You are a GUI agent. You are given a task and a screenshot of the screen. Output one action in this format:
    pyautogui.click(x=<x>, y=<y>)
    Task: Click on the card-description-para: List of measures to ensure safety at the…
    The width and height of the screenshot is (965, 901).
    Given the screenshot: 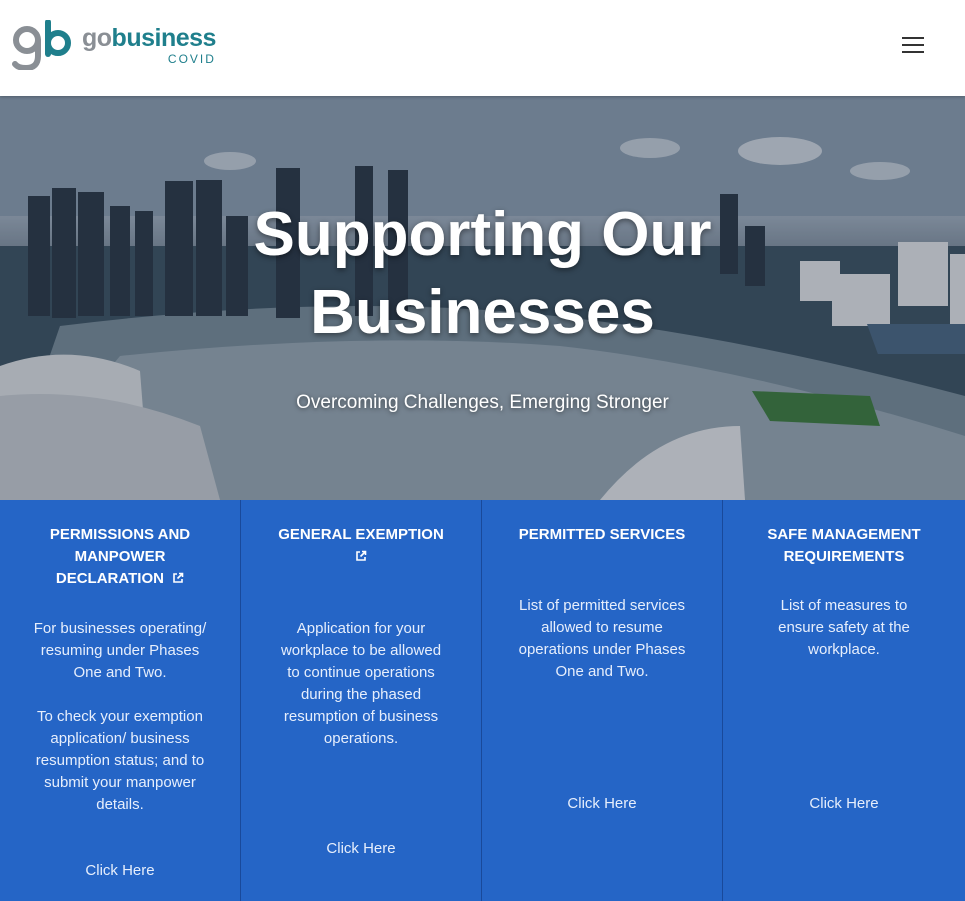 What is the action you would take?
    pyautogui.click(x=844, y=627)
    